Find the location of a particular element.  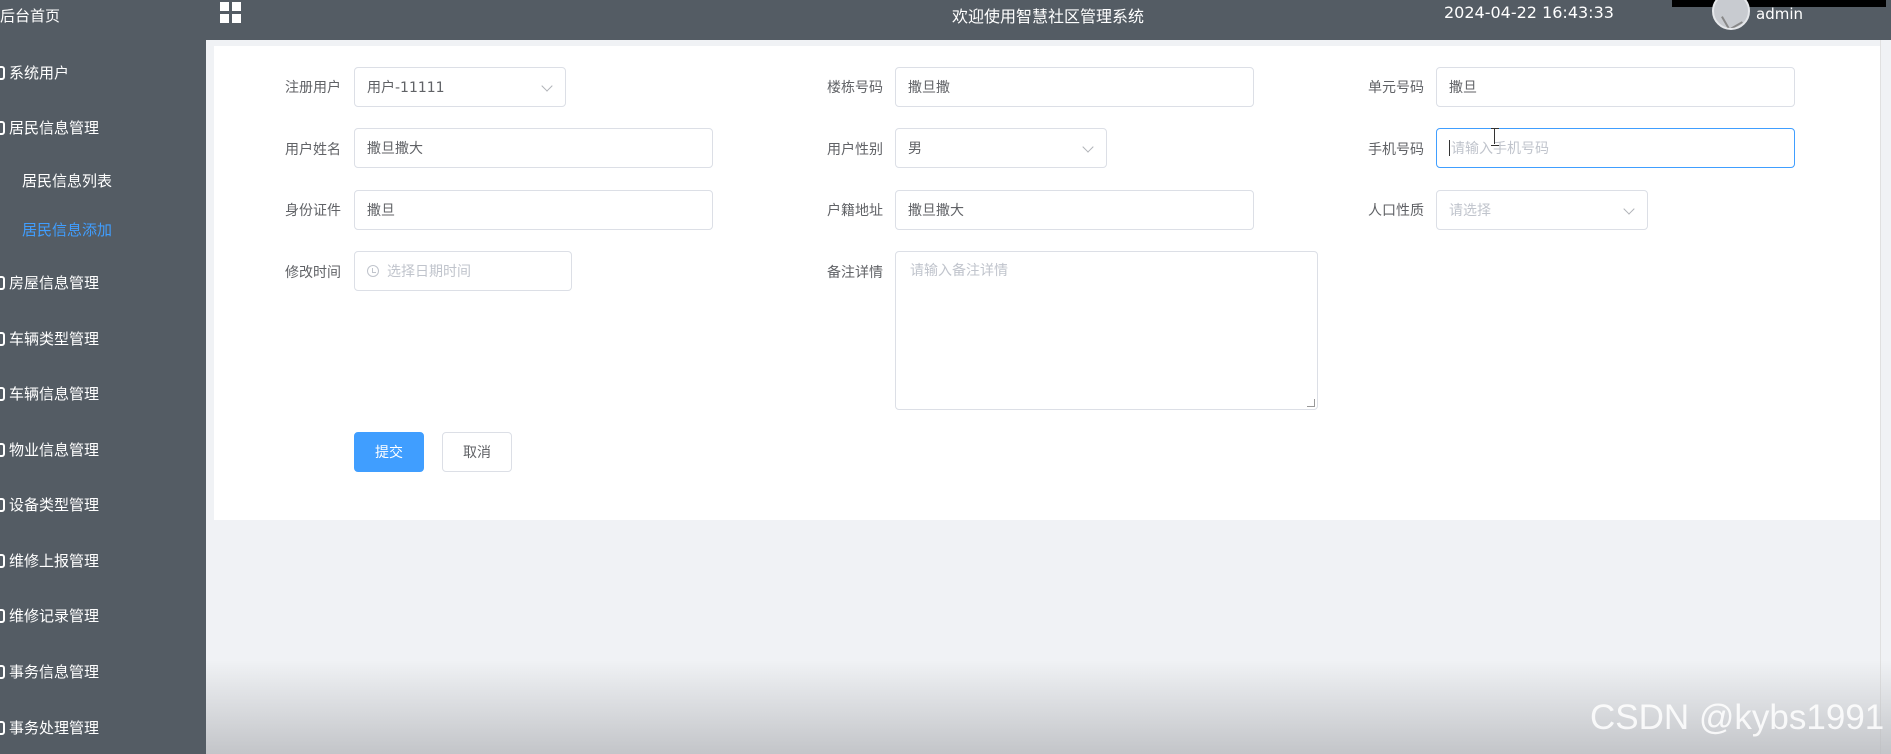

app-title: 欢迎使用智慧社区管理系统 is located at coordinates (1048, 16).